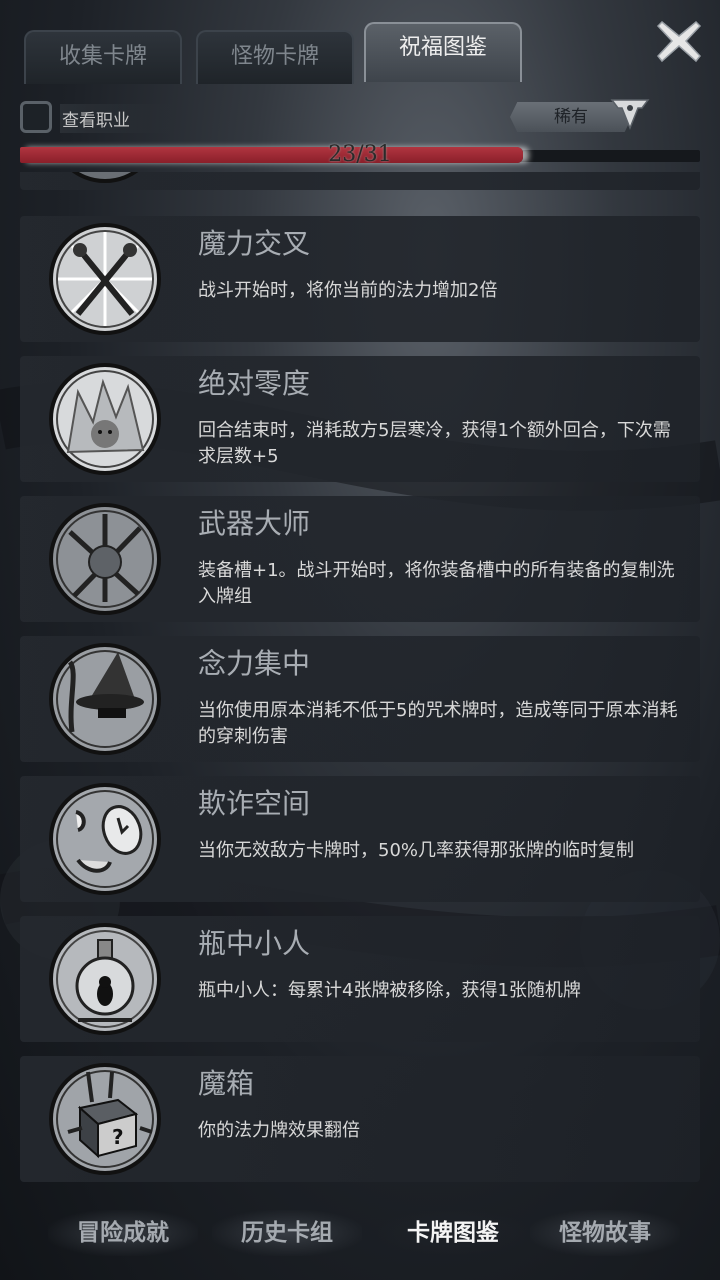  Describe the element at coordinates (254, 523) in the screenshot. I see `blessing-name: 武器大师` at that location.